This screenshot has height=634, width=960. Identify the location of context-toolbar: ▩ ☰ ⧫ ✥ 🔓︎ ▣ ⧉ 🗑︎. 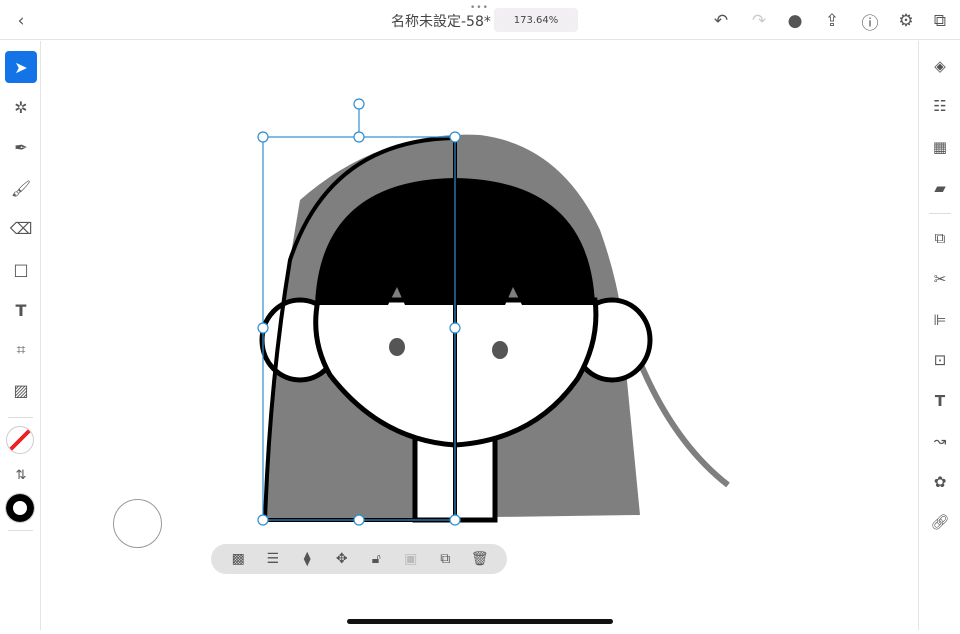
(359, 559).